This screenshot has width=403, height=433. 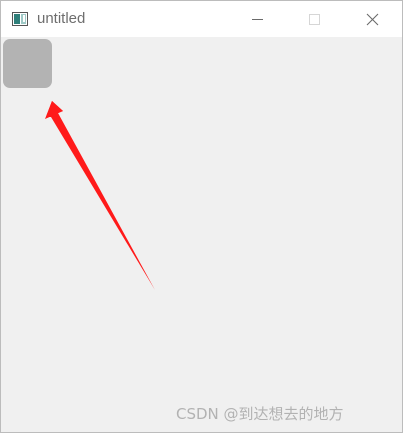 I want to click on title-bar: untitled, so click(x=201, y=19).